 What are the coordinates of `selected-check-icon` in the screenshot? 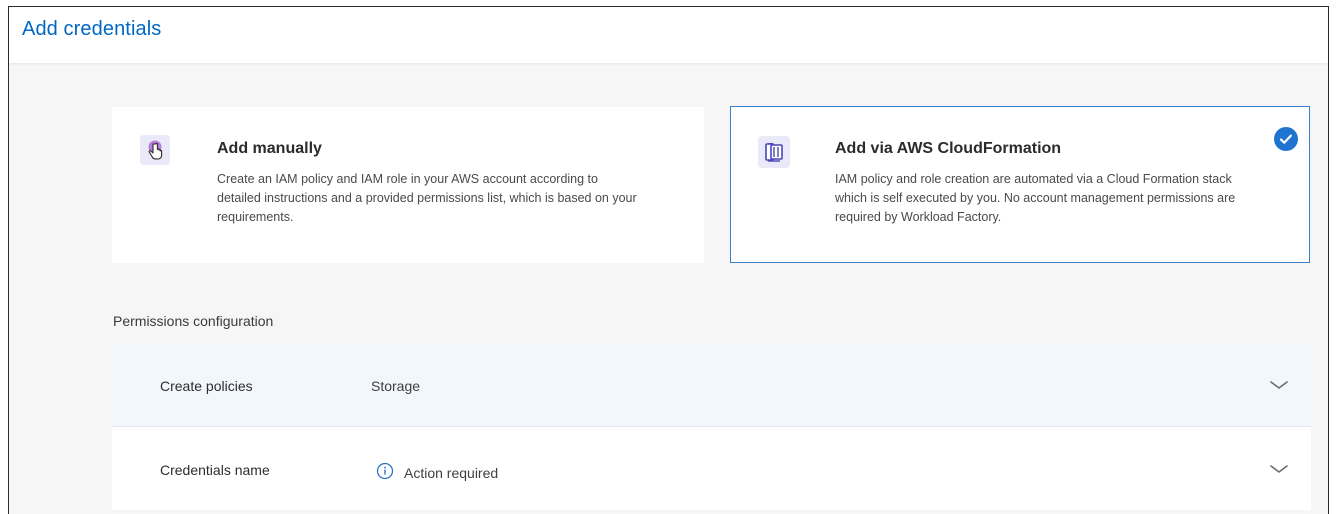 It's located at (1286, 139).